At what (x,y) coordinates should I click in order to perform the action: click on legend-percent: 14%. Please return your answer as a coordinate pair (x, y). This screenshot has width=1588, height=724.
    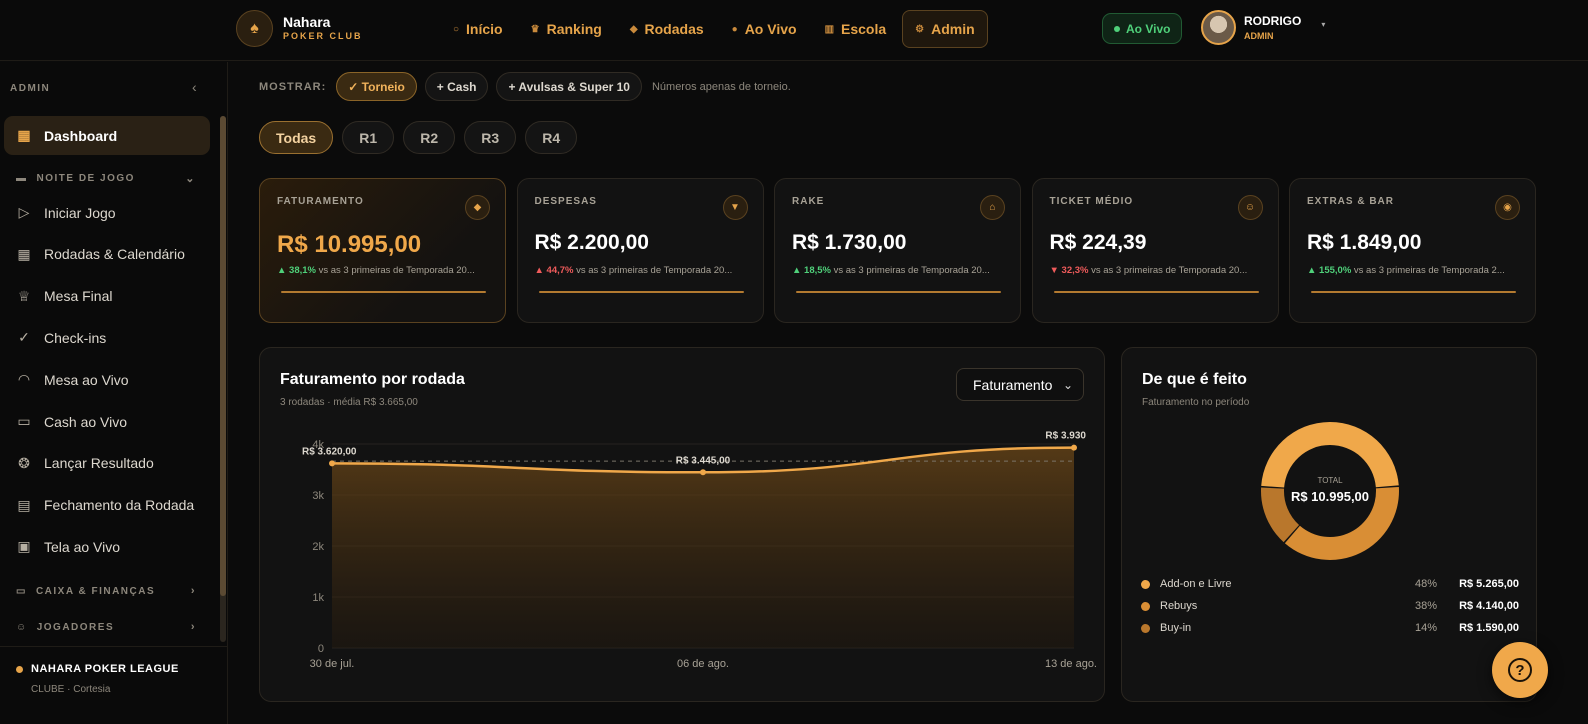
    Looking at the image, I should click on (1425, 628).